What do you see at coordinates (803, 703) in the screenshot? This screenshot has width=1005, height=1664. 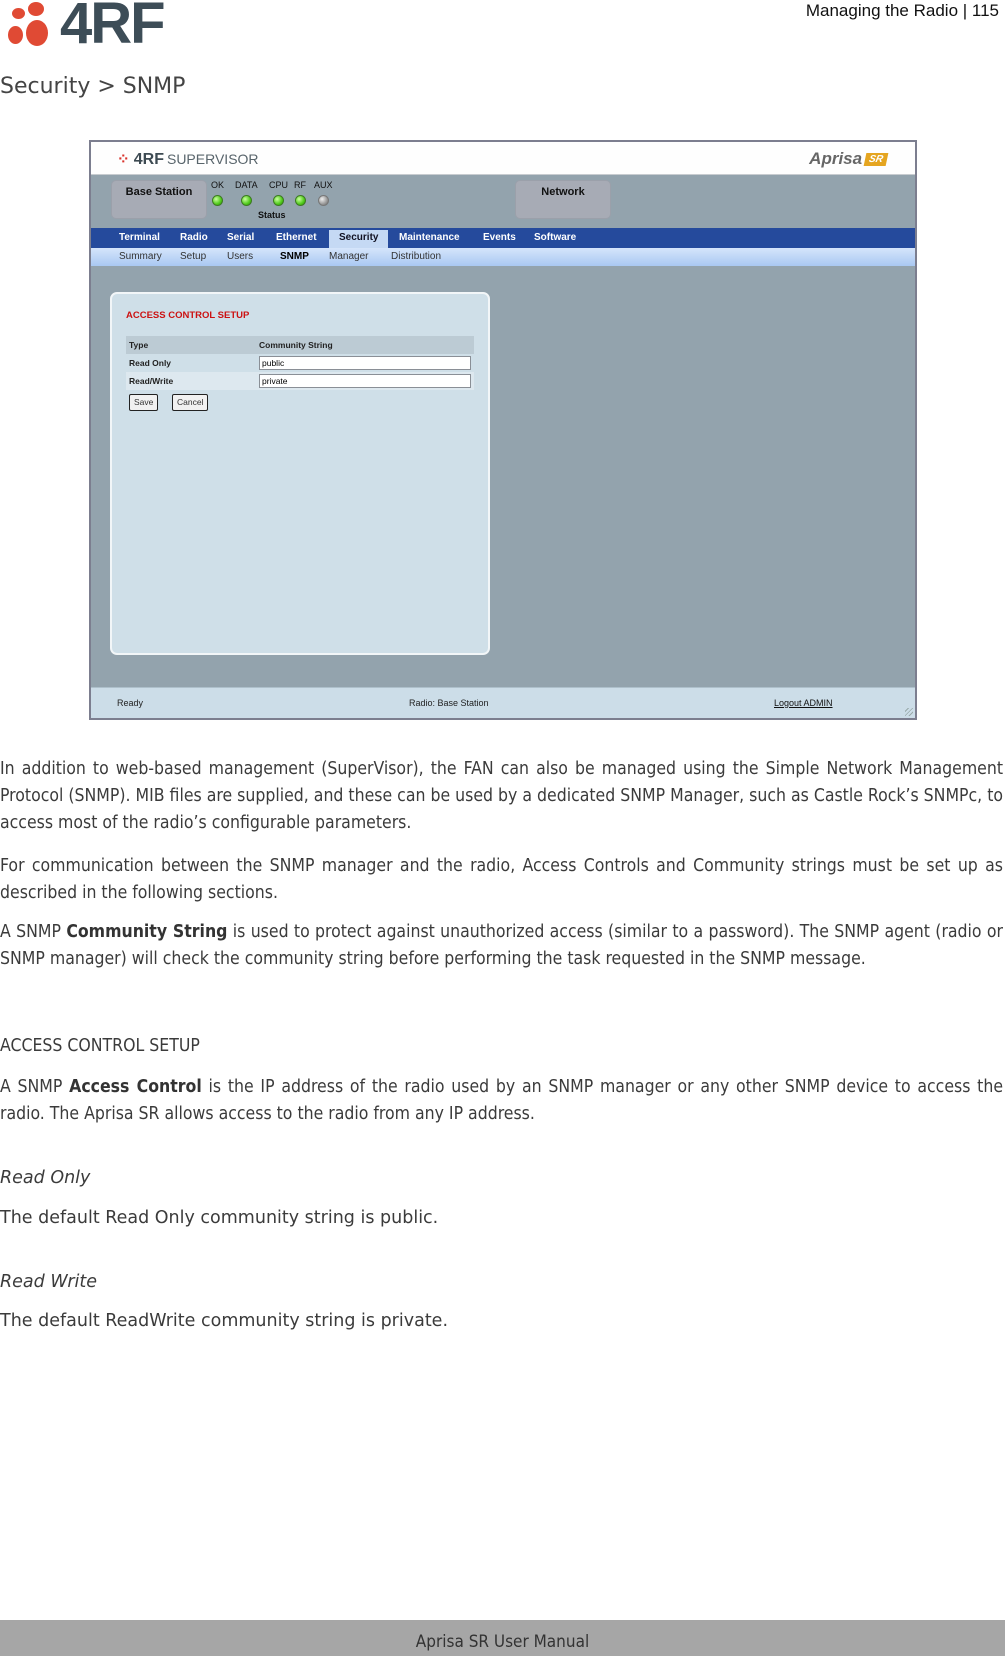 I see `logout-link: Logout ADMIN` at bounding box center [803, 703].